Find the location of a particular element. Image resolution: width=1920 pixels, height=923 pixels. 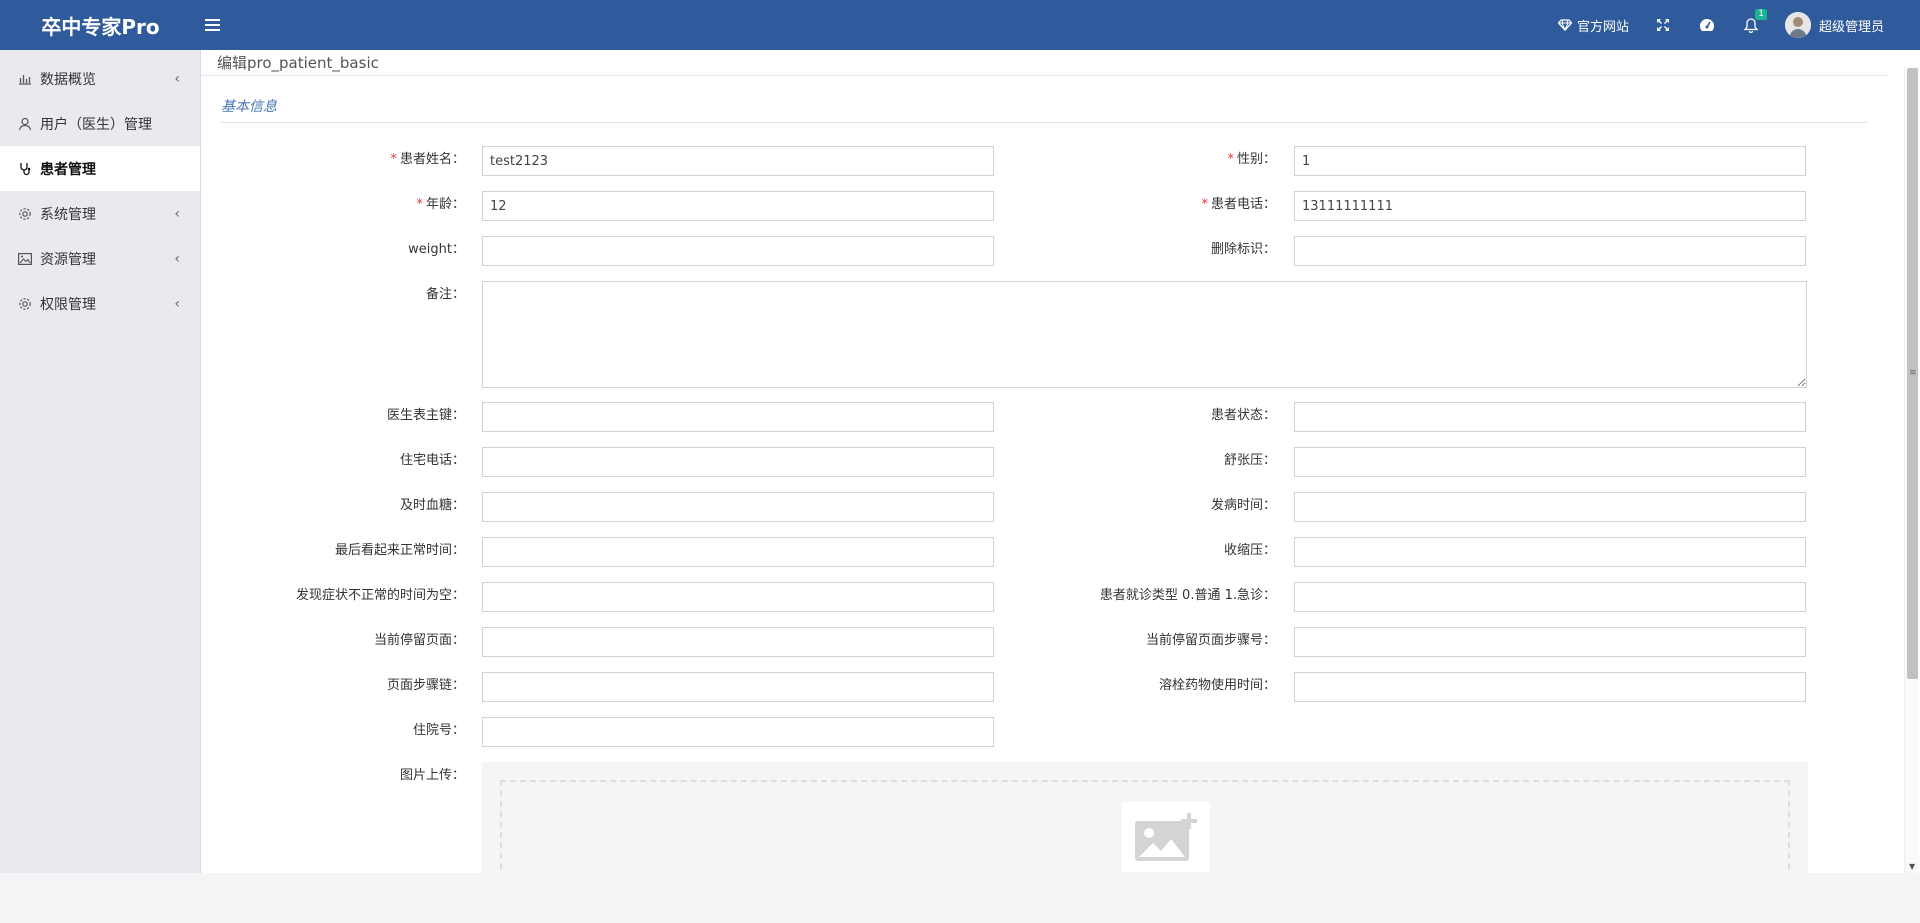

label-gender: * 性别： is located at coordinates (1251, 159).